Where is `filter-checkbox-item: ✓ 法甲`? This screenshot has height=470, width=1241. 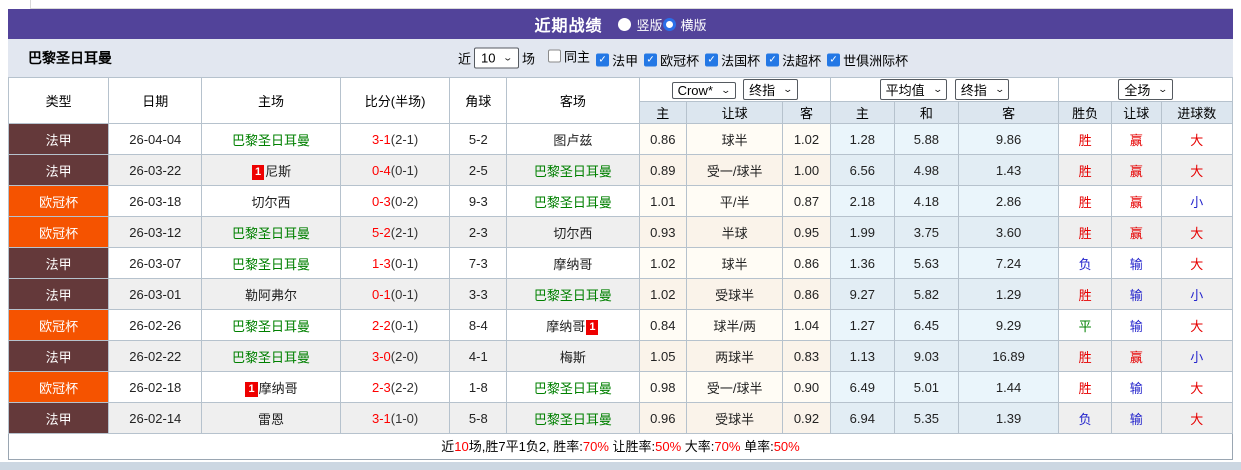
filter-checkbox-item: ✓ 法甲 is located at coordinates (617, 60).